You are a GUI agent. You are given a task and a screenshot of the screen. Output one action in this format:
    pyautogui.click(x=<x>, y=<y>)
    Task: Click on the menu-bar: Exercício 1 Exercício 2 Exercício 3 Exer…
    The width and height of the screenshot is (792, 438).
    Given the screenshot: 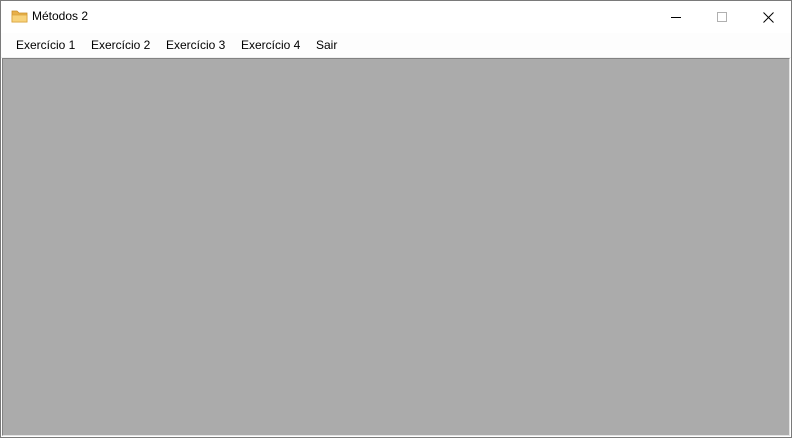 What is the action you would take?
    pyautogui.click(x=396, y=45)
    